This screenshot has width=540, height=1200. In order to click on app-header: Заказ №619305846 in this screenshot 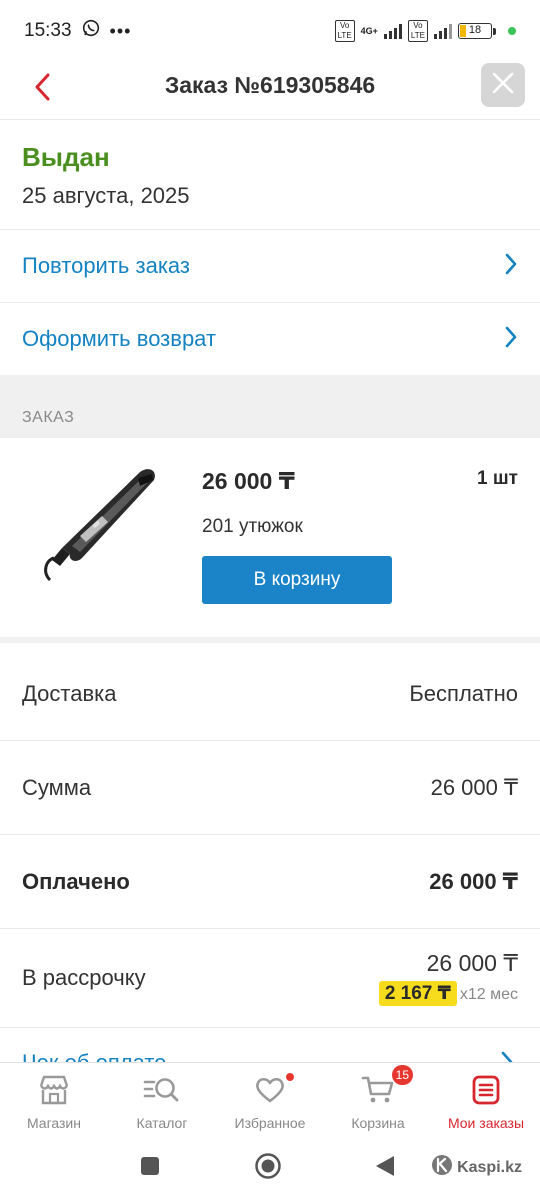, I will do `click(270, 91)`.